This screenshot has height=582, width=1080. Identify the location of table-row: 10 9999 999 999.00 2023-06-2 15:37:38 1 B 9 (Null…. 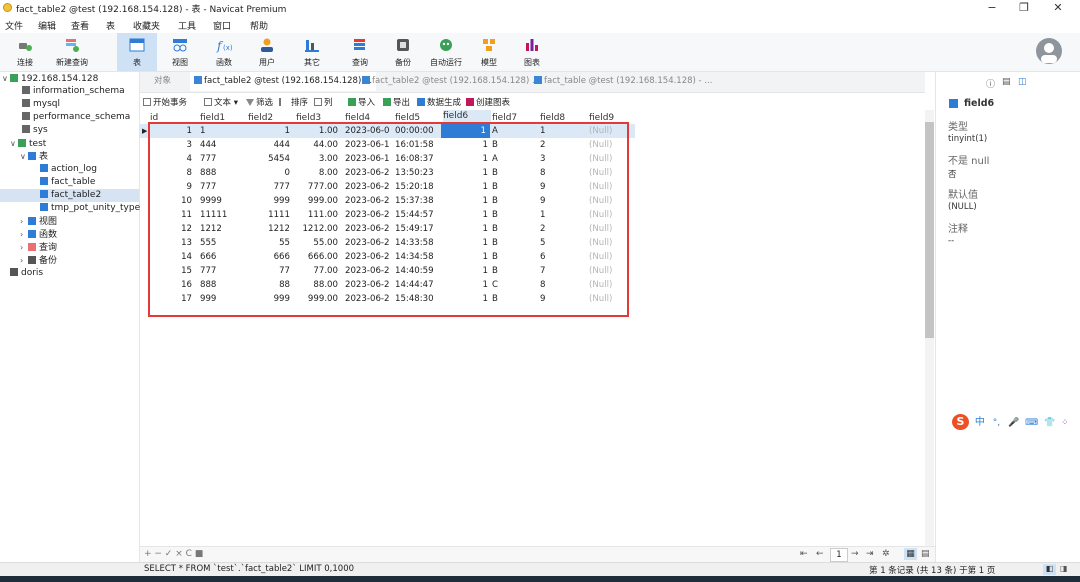
(387, 201).